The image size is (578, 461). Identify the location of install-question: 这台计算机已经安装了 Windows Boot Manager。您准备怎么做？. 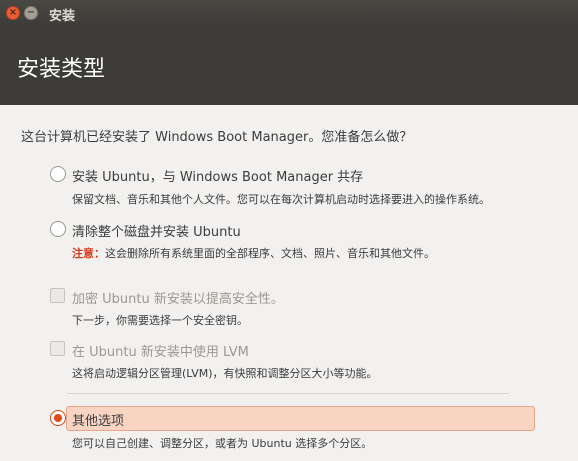
(217, 137).